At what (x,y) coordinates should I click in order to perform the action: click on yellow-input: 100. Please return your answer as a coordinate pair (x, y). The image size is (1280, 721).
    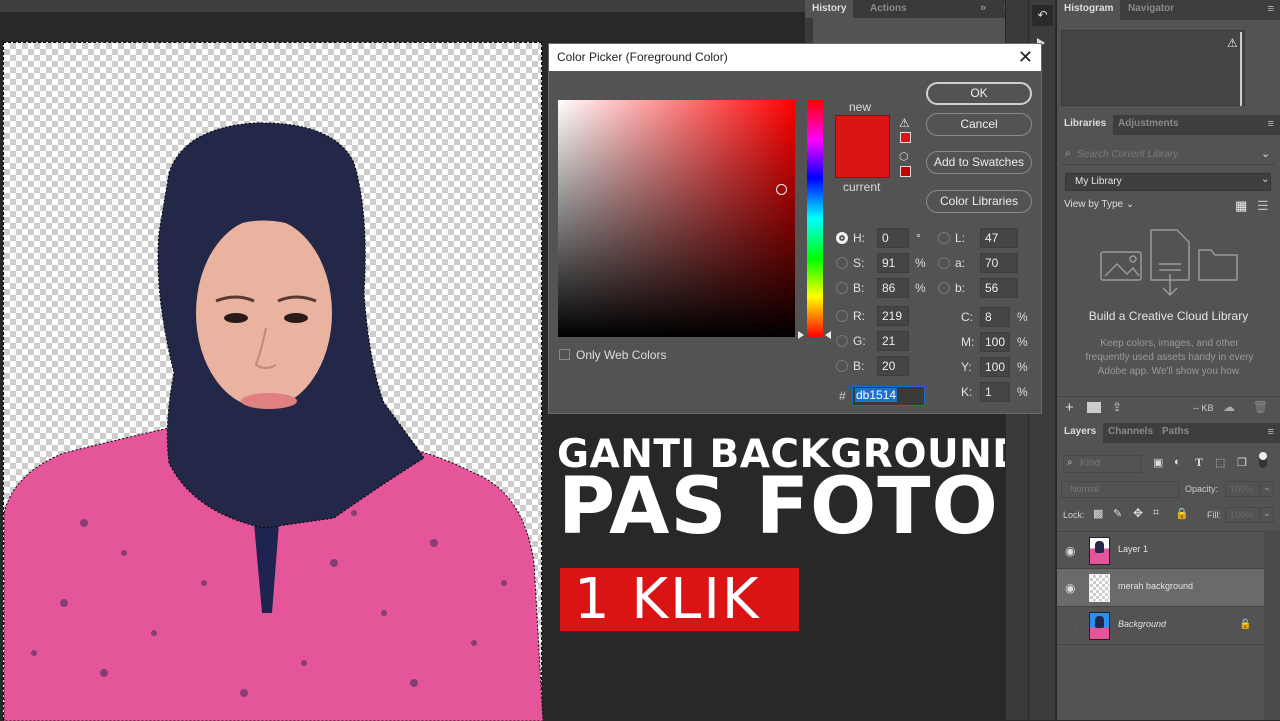
    Looking at the image, I should click on (995, 367).